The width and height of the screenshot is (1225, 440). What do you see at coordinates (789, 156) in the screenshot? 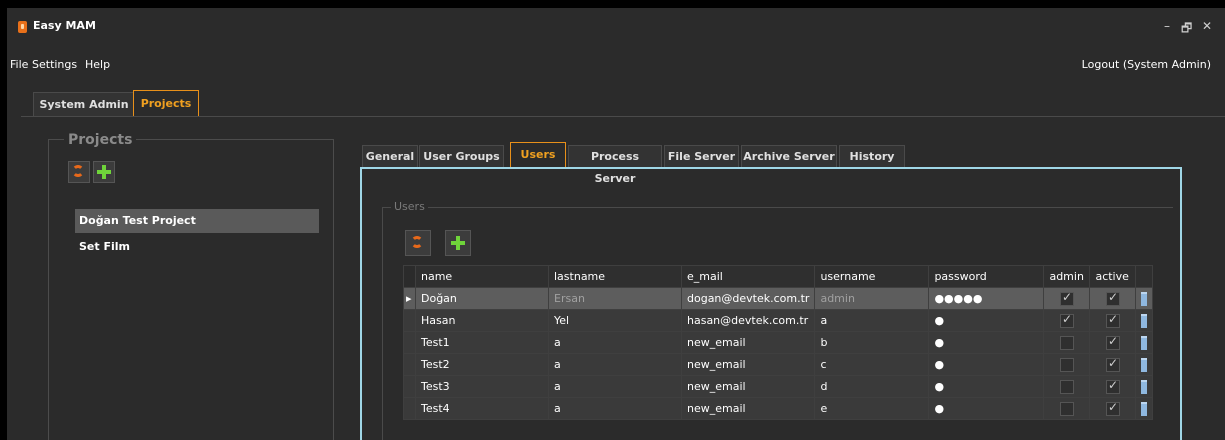
I see `tab-archive-server: Archive Server` at bounding box center [789, 156].